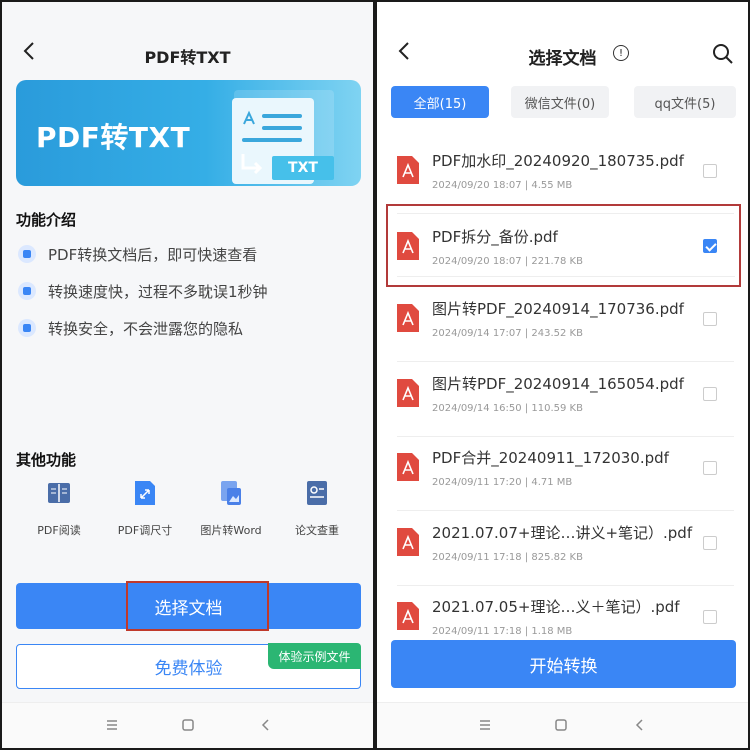 The height and width of the screenshot is (750, 750). I want to click on arrow-icon, so click(252, 164).